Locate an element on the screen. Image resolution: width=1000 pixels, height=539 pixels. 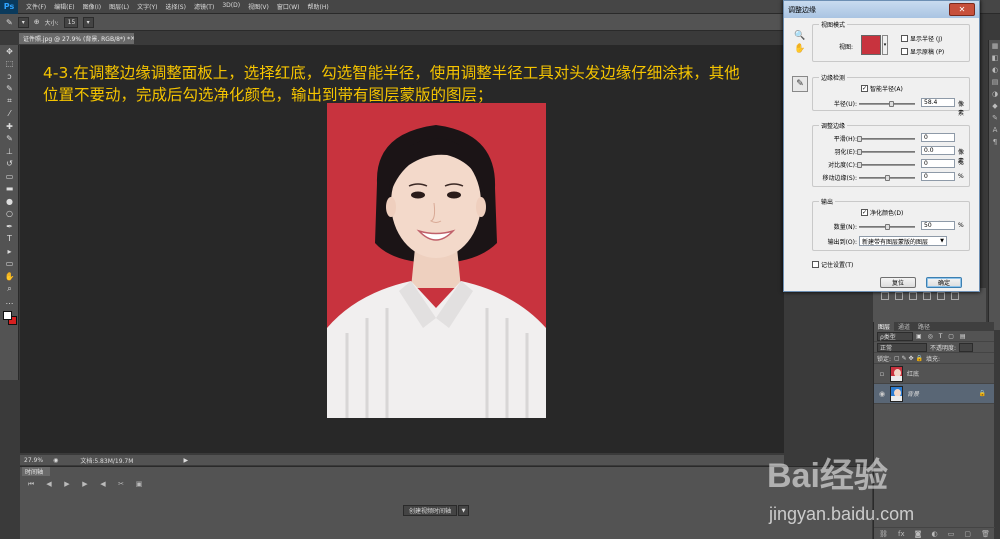
menu-item: 帮助(H) is located at coordinates (318, 6).